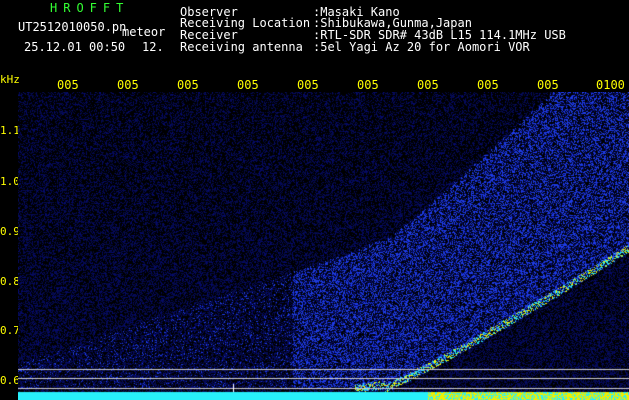 This screenshot has height=400, width=629. Describe the element at coordinates (421, 47) in the screenshot. I see `antenna-value: :5el Yagi Az 20 for Aomori VOR` at that location.